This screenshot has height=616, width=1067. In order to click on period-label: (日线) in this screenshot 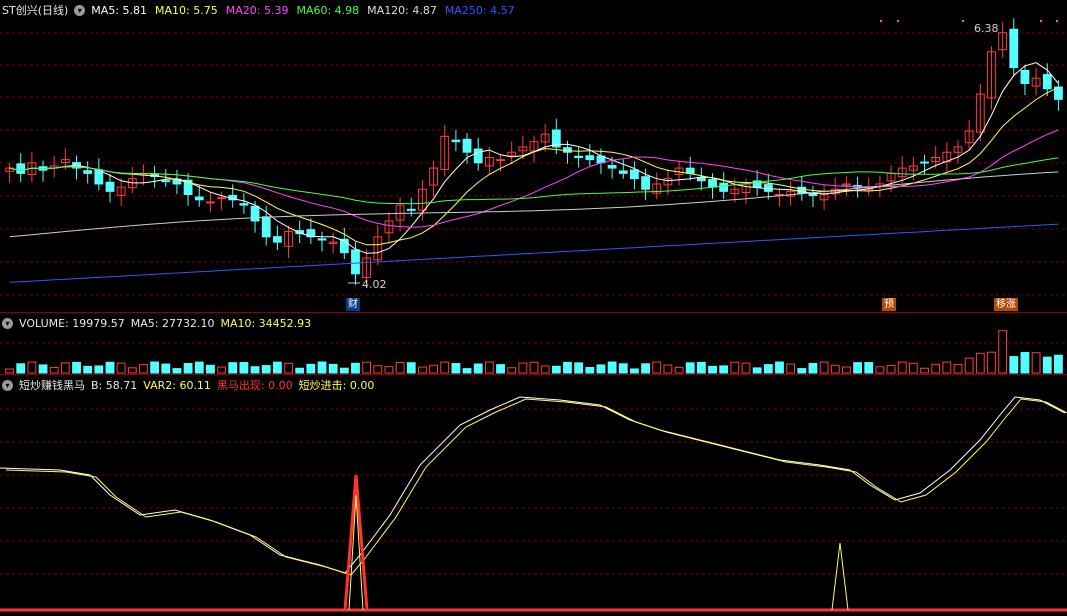, I will do `click(53, 10)`.